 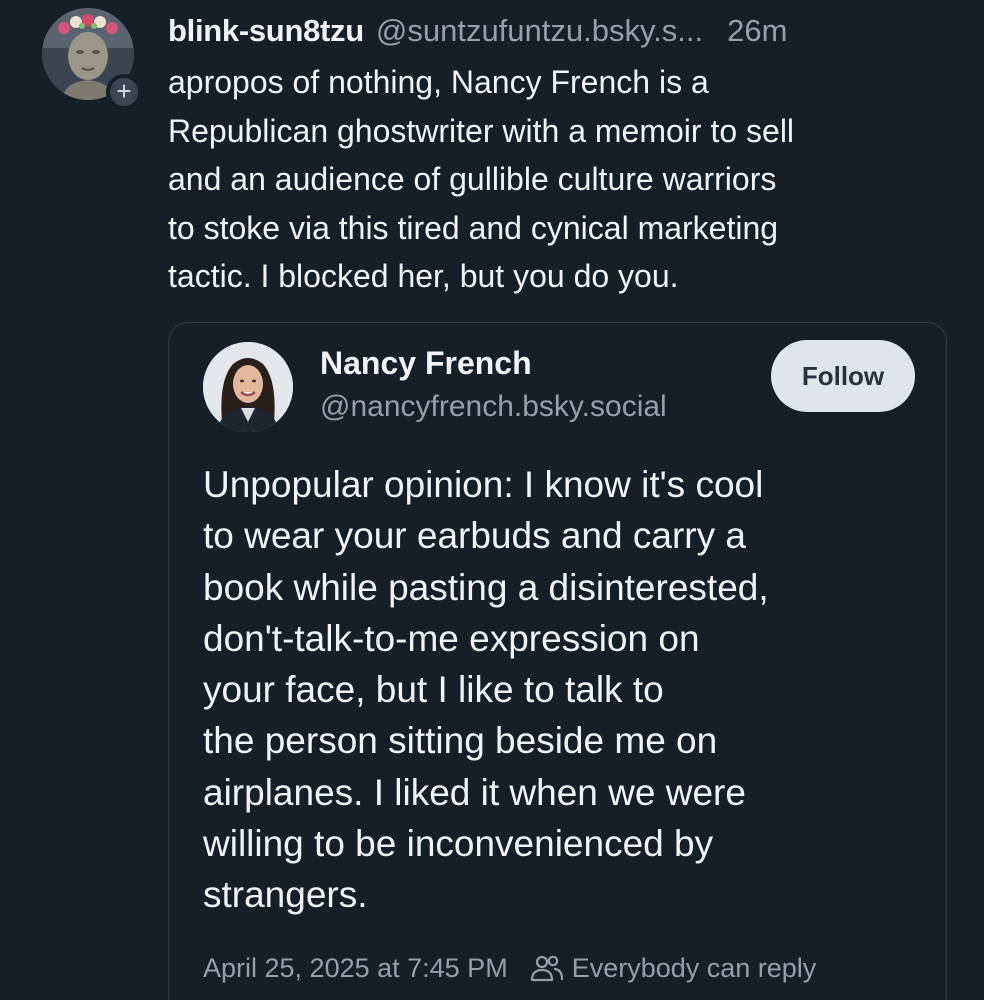 What do you see at coordinates (694, 967) in the screenshot?
I see `reply-setting-label: Everybody can reply` at bounding box center [694, 967].